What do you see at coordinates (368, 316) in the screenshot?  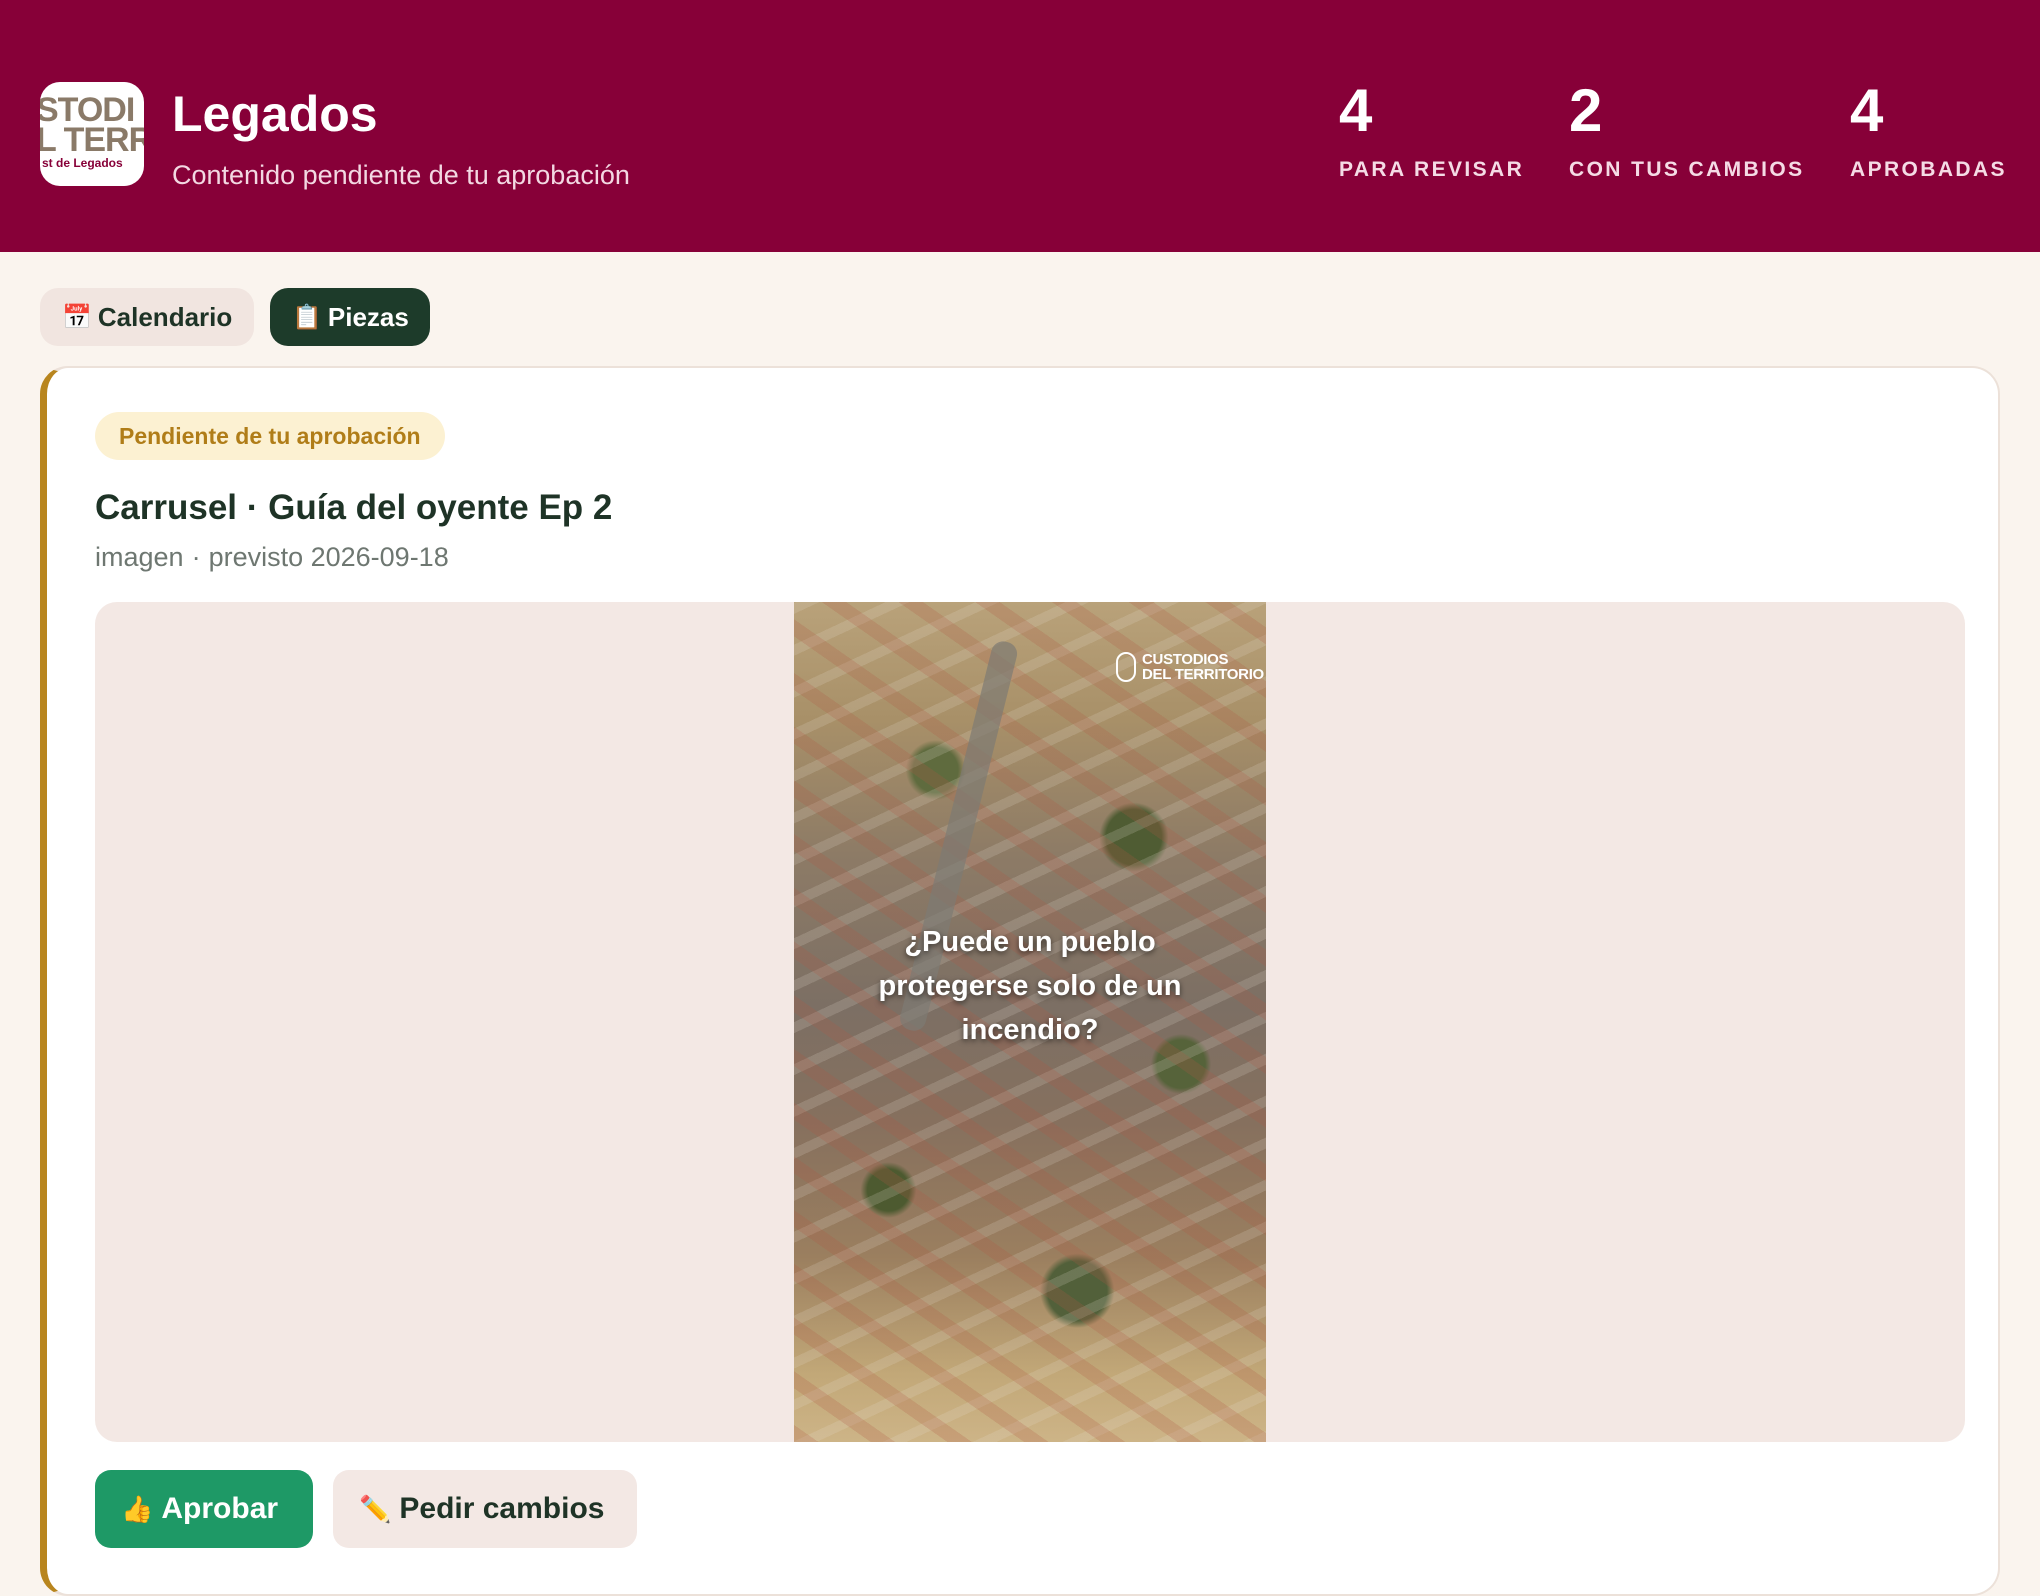 I see `tab-label: Piezas` at bounding box center [368, 316].